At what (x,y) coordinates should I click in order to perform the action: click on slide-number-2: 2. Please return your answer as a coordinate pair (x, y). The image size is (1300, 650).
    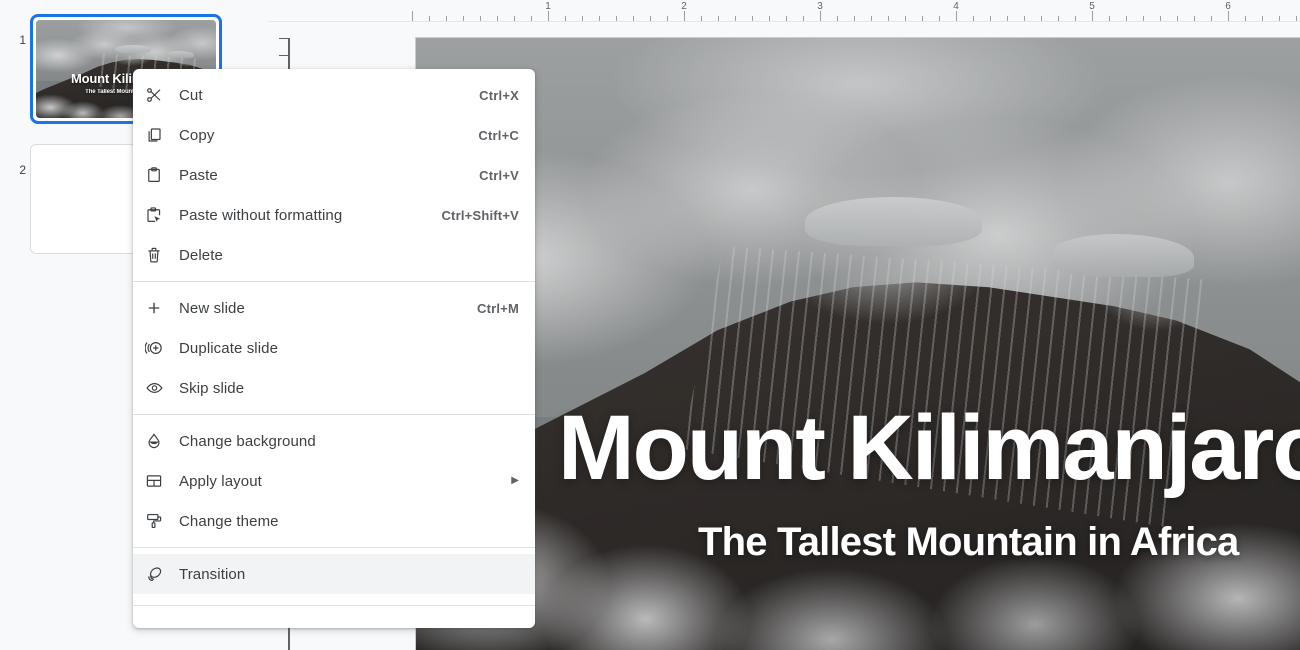
    Looking at the image, I should click on (22, 170).